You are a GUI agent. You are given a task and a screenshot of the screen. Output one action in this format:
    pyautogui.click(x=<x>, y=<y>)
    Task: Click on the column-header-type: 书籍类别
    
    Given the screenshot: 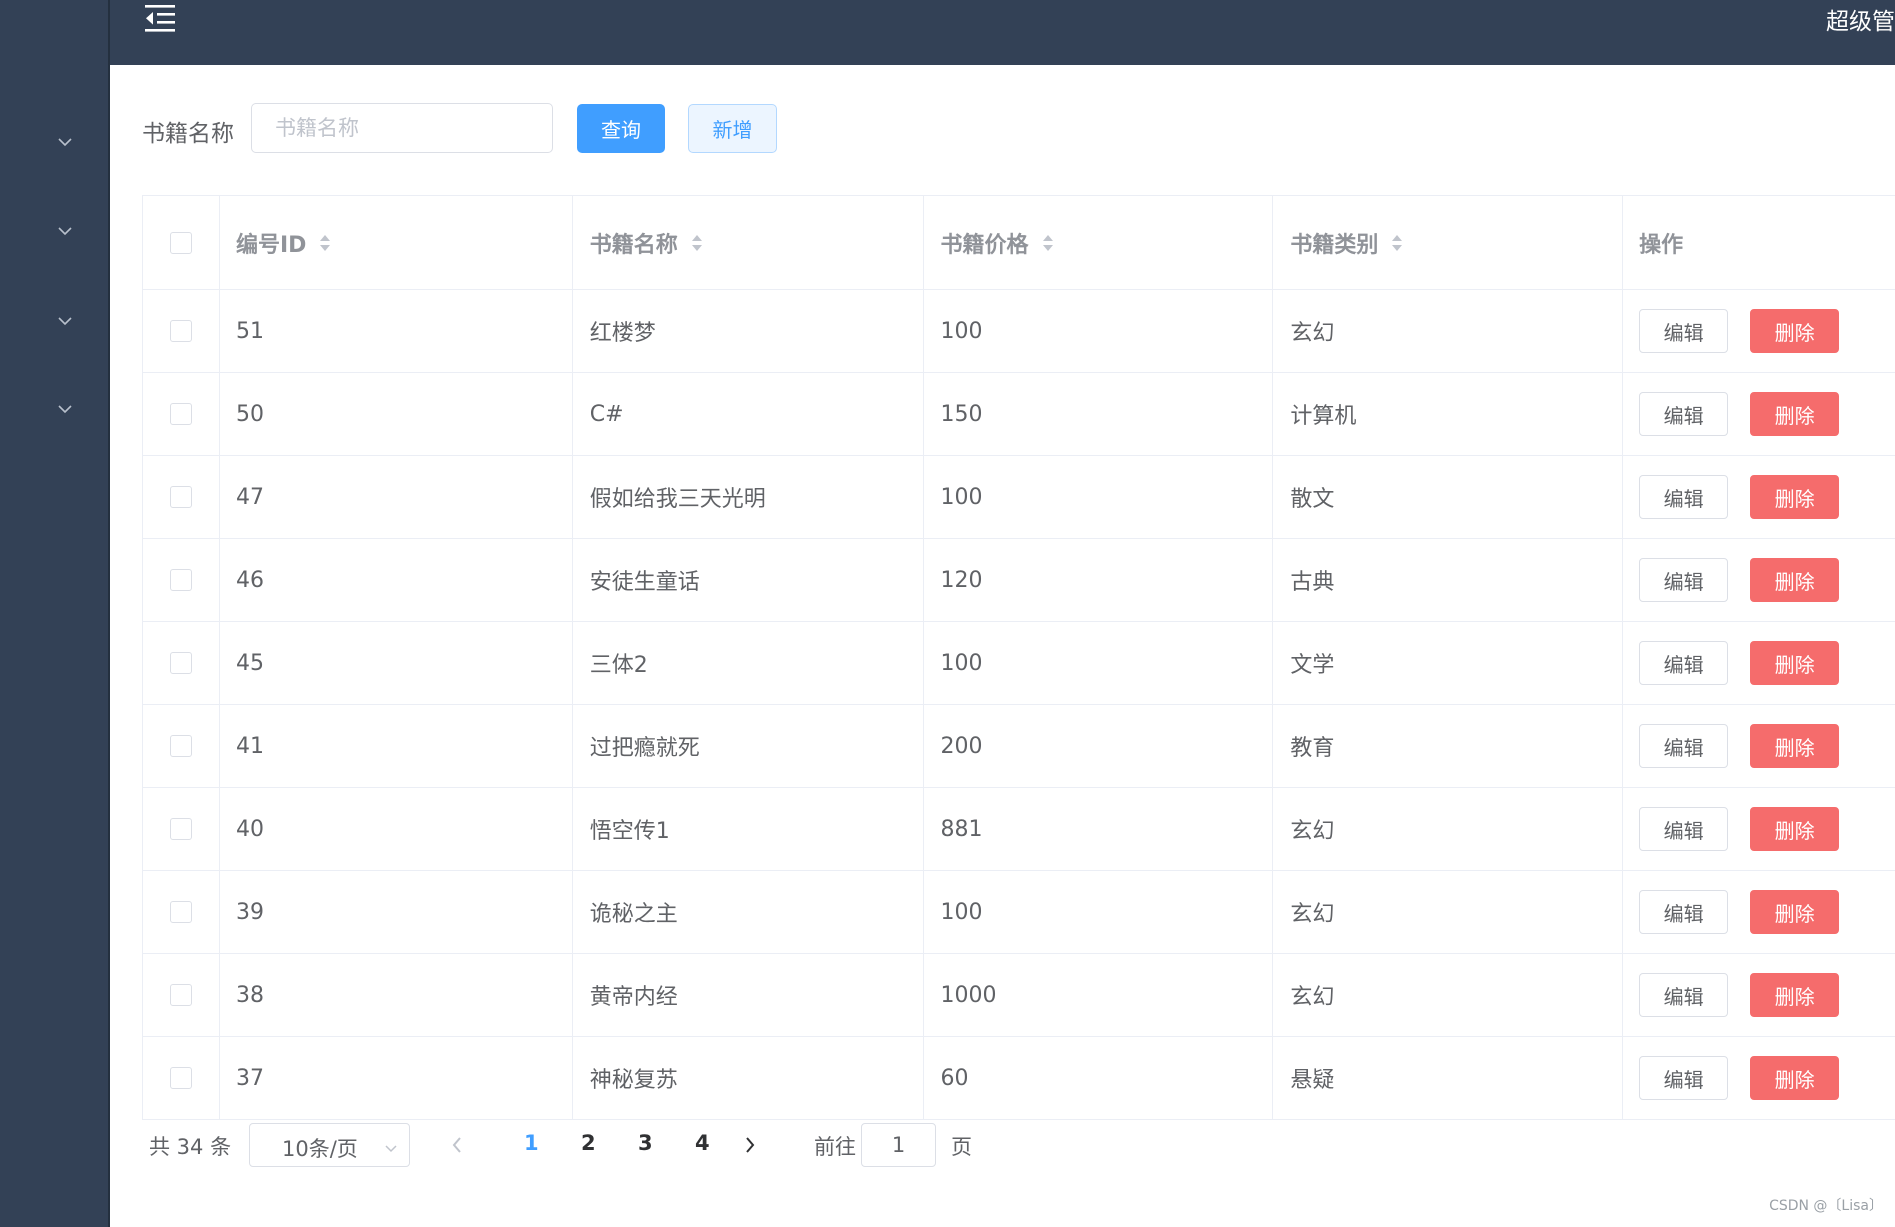 What is the action you would take?
    pyautogui.click(x=1448, y=242)
    